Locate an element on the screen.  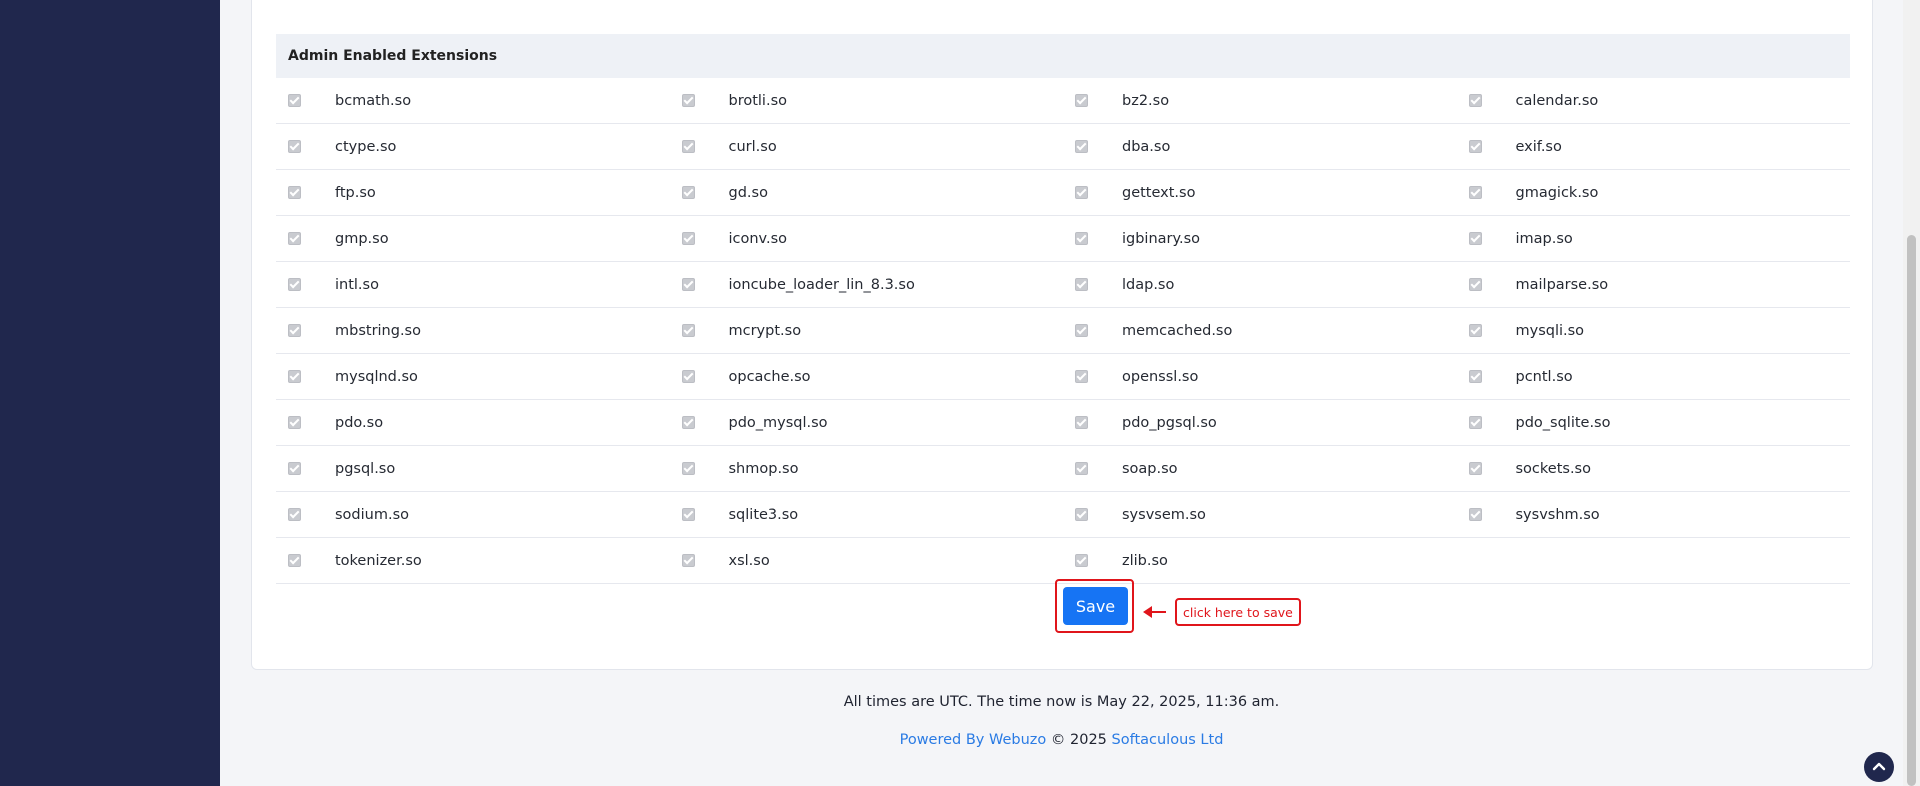
extension-label: intl.so is located at coordinates (357, 284).